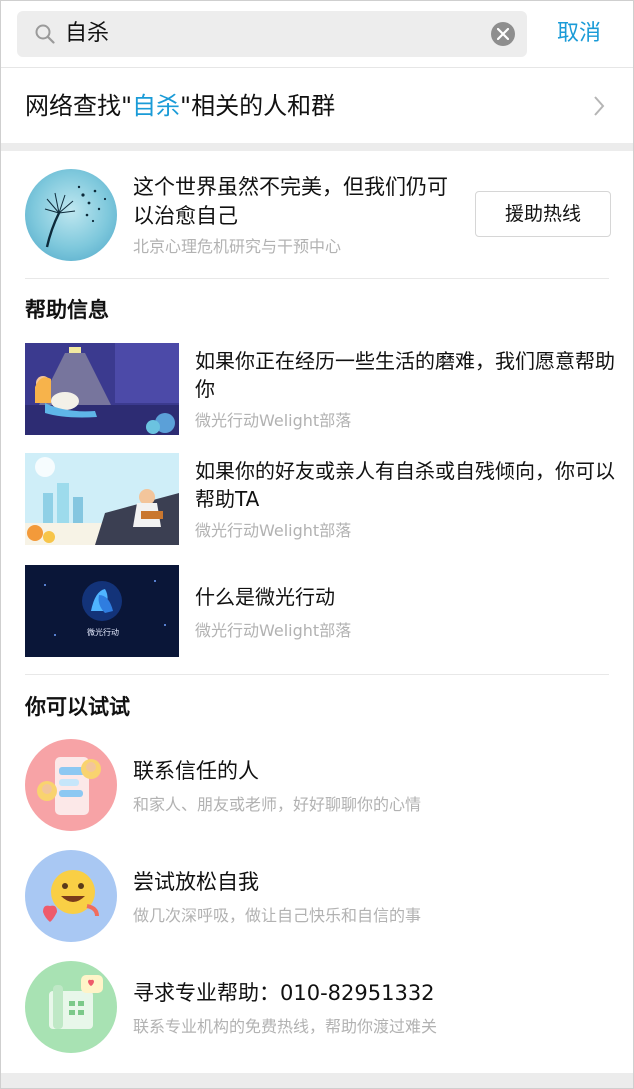 The height and width of the screenshot is (1089, 634). Describe the element at coordinates (317, 787) in the screenshot. I see `tip-item: 联系信任的人 和家人、朋友或老师，好好聊聊你的心情` at that location.